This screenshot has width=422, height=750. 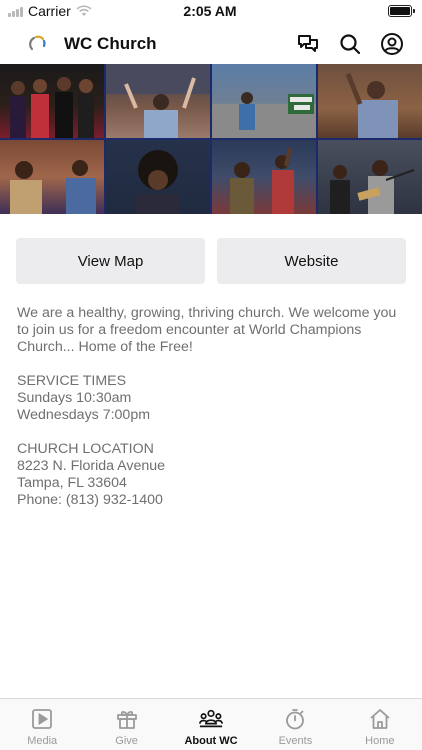 I want to click on nav-actions, so click(x=350, y=44).